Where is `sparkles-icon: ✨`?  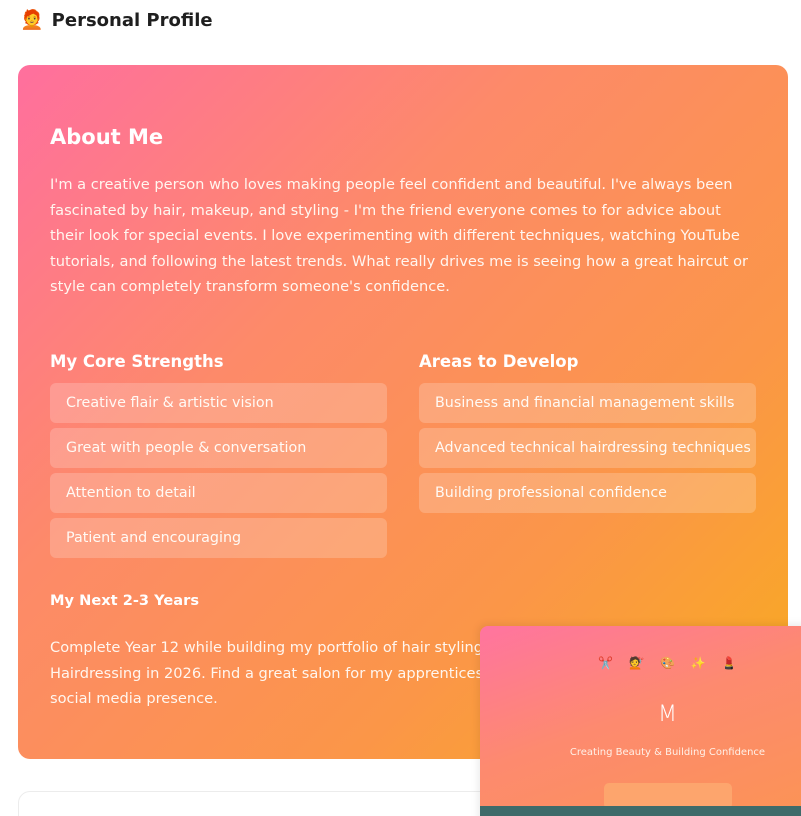
sparkles-icon: ✨ is located at coordinates (698, 663).